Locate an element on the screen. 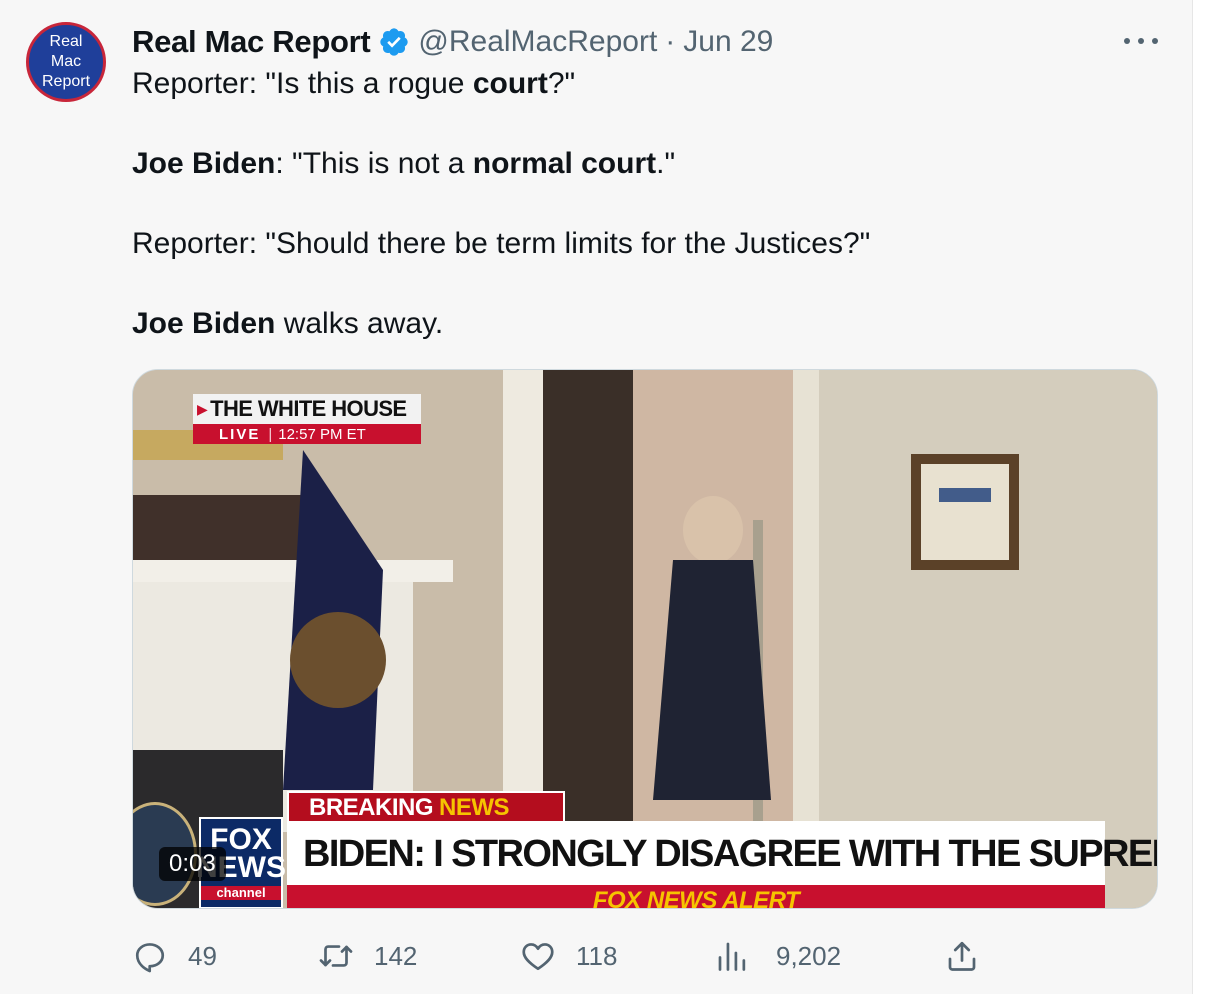  breaking-news-label: NEWS is located at coordinates (474, 807).